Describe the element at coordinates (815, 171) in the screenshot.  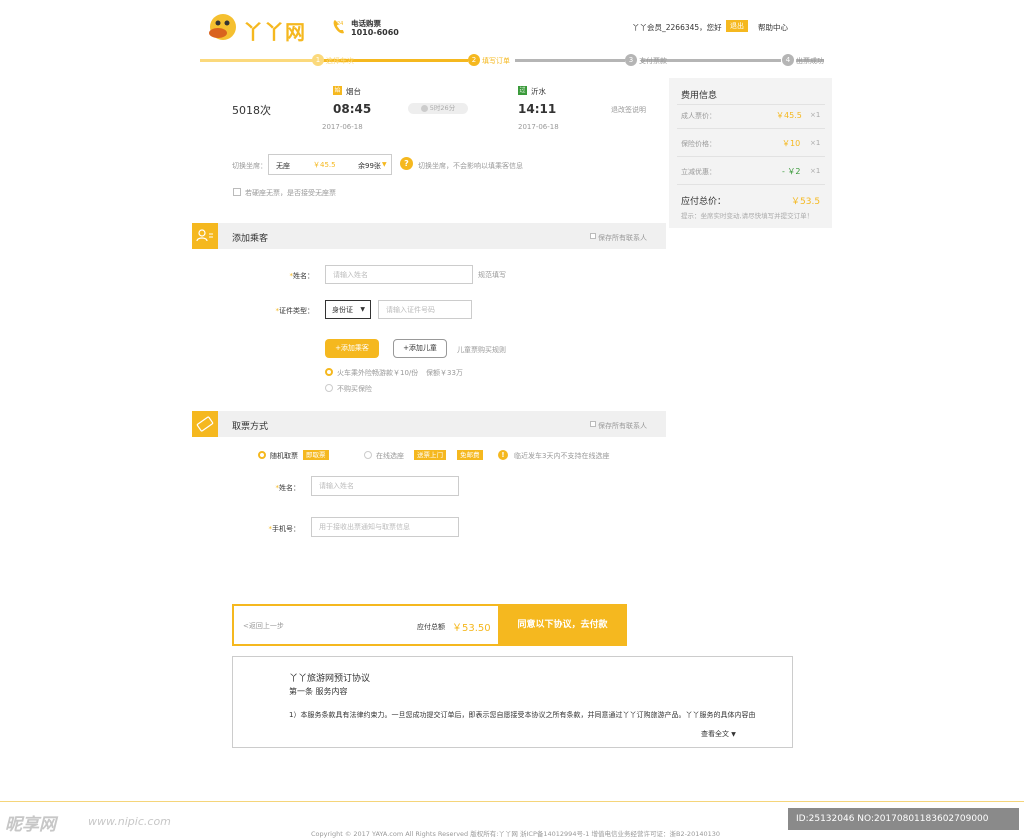
I see `discount-qty: ×1` at that location.